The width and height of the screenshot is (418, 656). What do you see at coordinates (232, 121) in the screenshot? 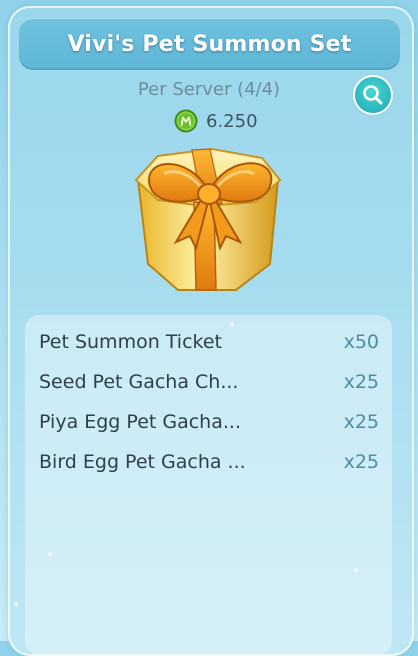
I see `price-amount: 6.250` at bounding box center [232, 121].